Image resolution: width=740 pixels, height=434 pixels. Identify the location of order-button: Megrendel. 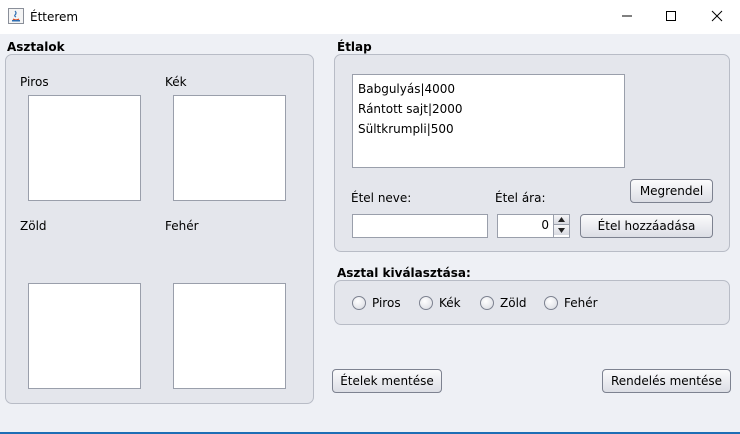
(671, 191).